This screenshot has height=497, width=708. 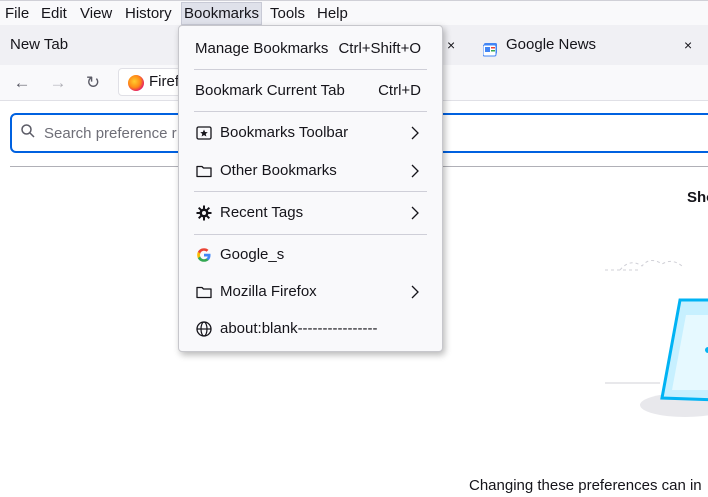 I want to click on menu-item-bookmark-current-tab: Bookmark Current Tab Ctrl+D, so click(x=310, y=91).